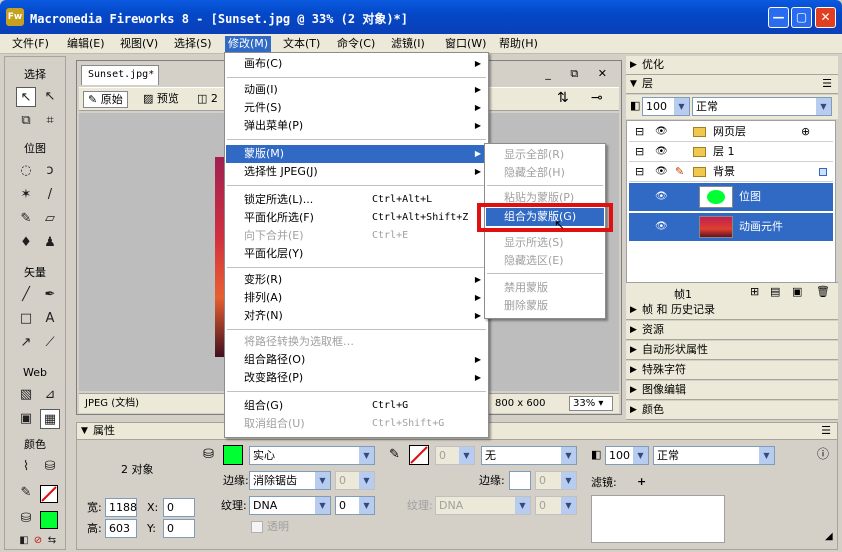  I want to click on new-bitmap-icon: ▤, so click(775, 291).